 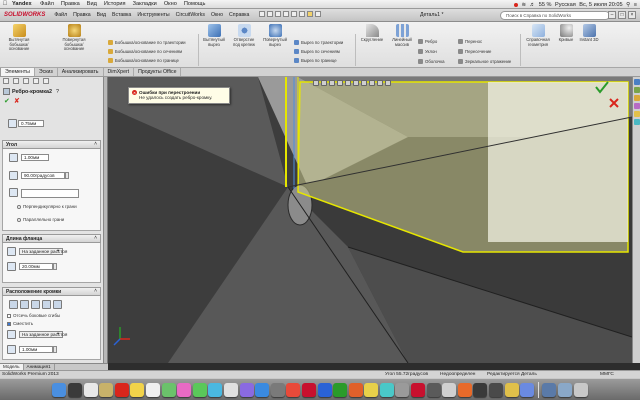 What do you see at coordinates (372, 83) in the screenshot?
I see `edit-appearance-icon` at bounding box center [372, 83].